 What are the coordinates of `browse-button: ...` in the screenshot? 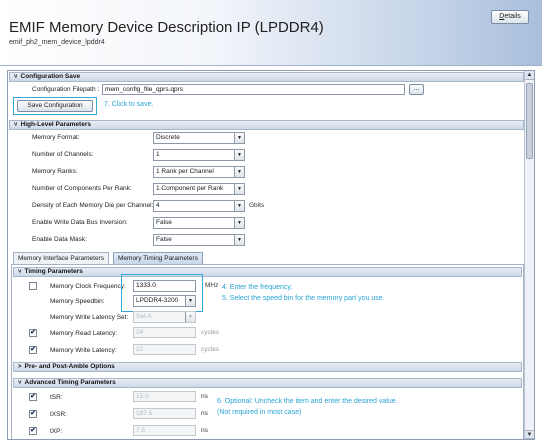 It's located at (416, 89).